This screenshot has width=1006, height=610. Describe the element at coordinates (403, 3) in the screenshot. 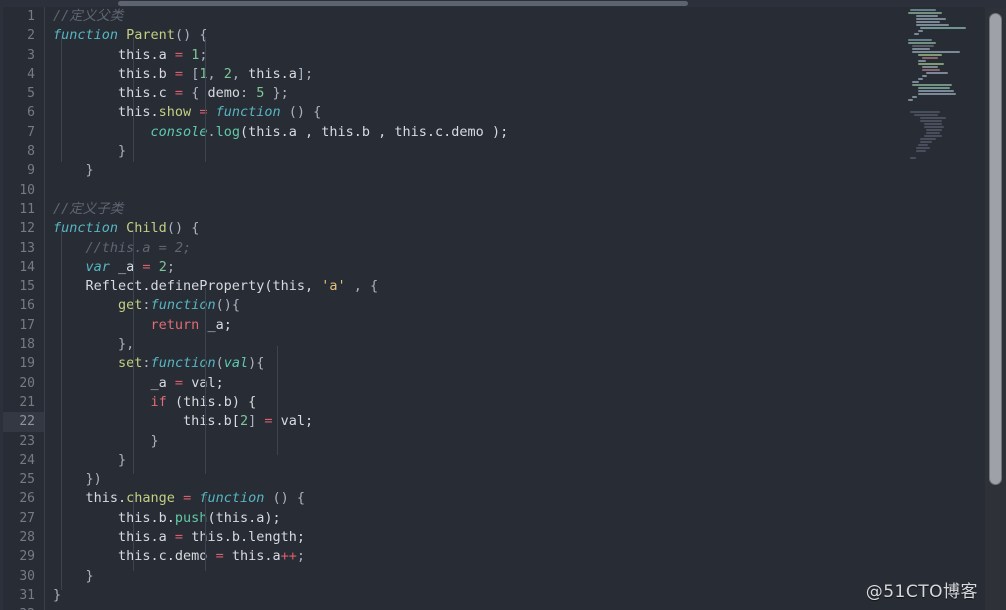

I see `horizontal-scrollbar-thumb` at that location.